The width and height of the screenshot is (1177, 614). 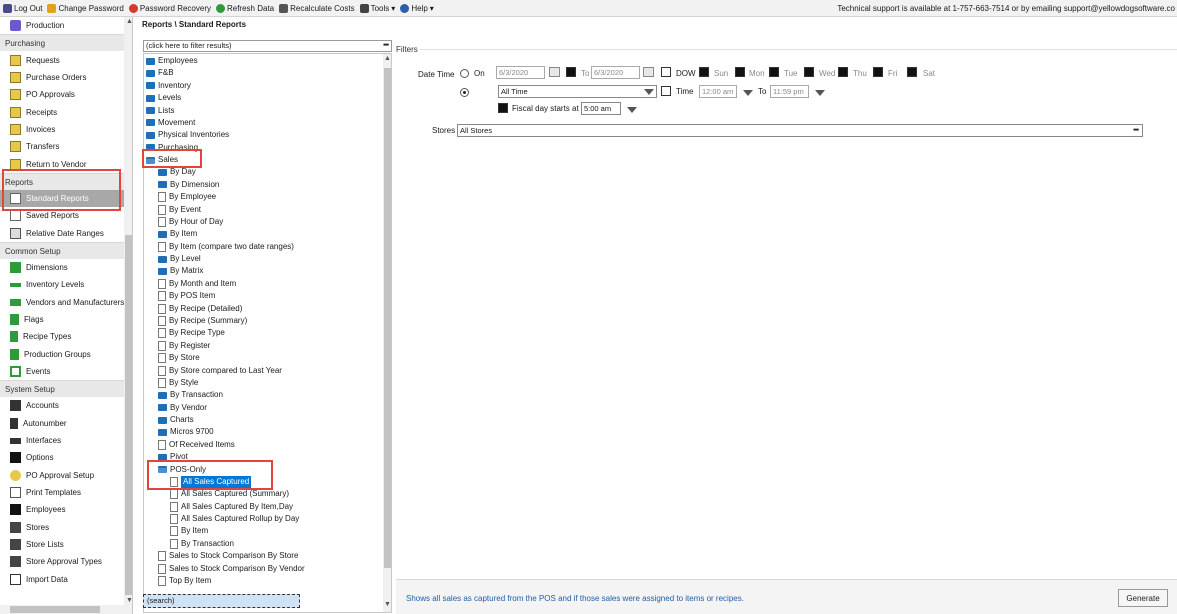 I want to click on recalculate-costs-button: Recalculate Costs, so click(x=317, y=8).